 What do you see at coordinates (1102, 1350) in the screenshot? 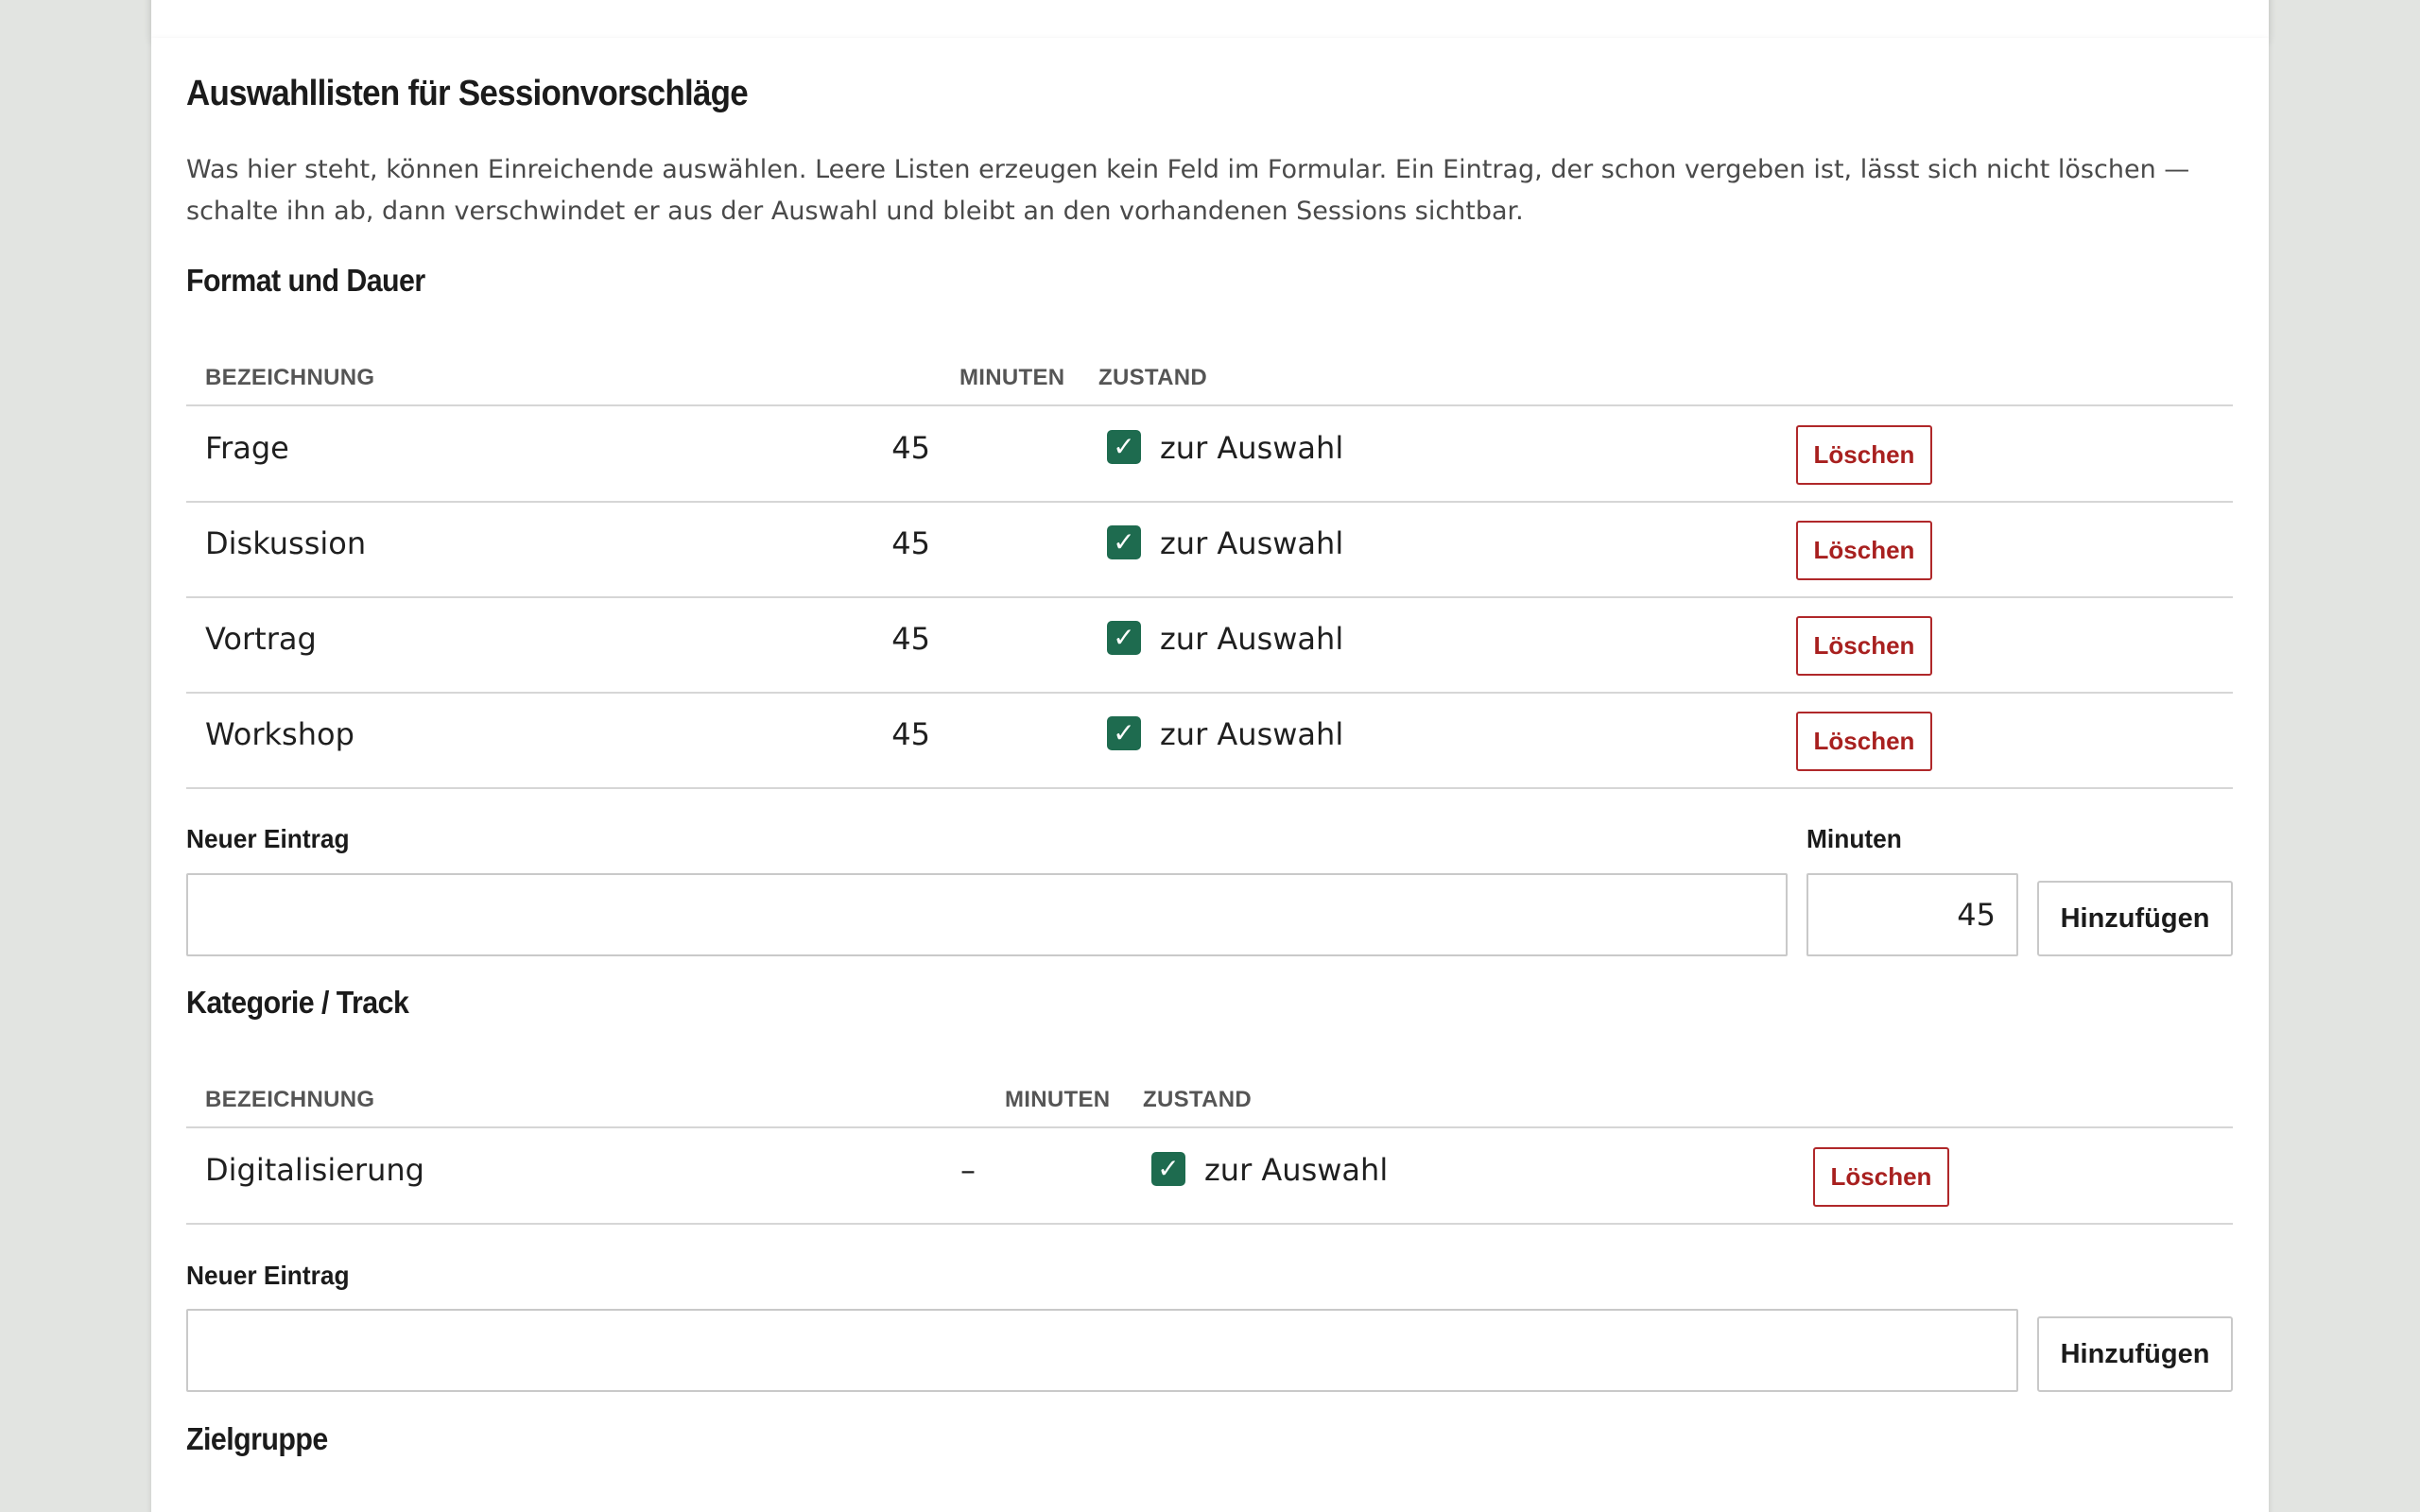
I see `new-category-entry-input` at bounding box center [1102, 1350].